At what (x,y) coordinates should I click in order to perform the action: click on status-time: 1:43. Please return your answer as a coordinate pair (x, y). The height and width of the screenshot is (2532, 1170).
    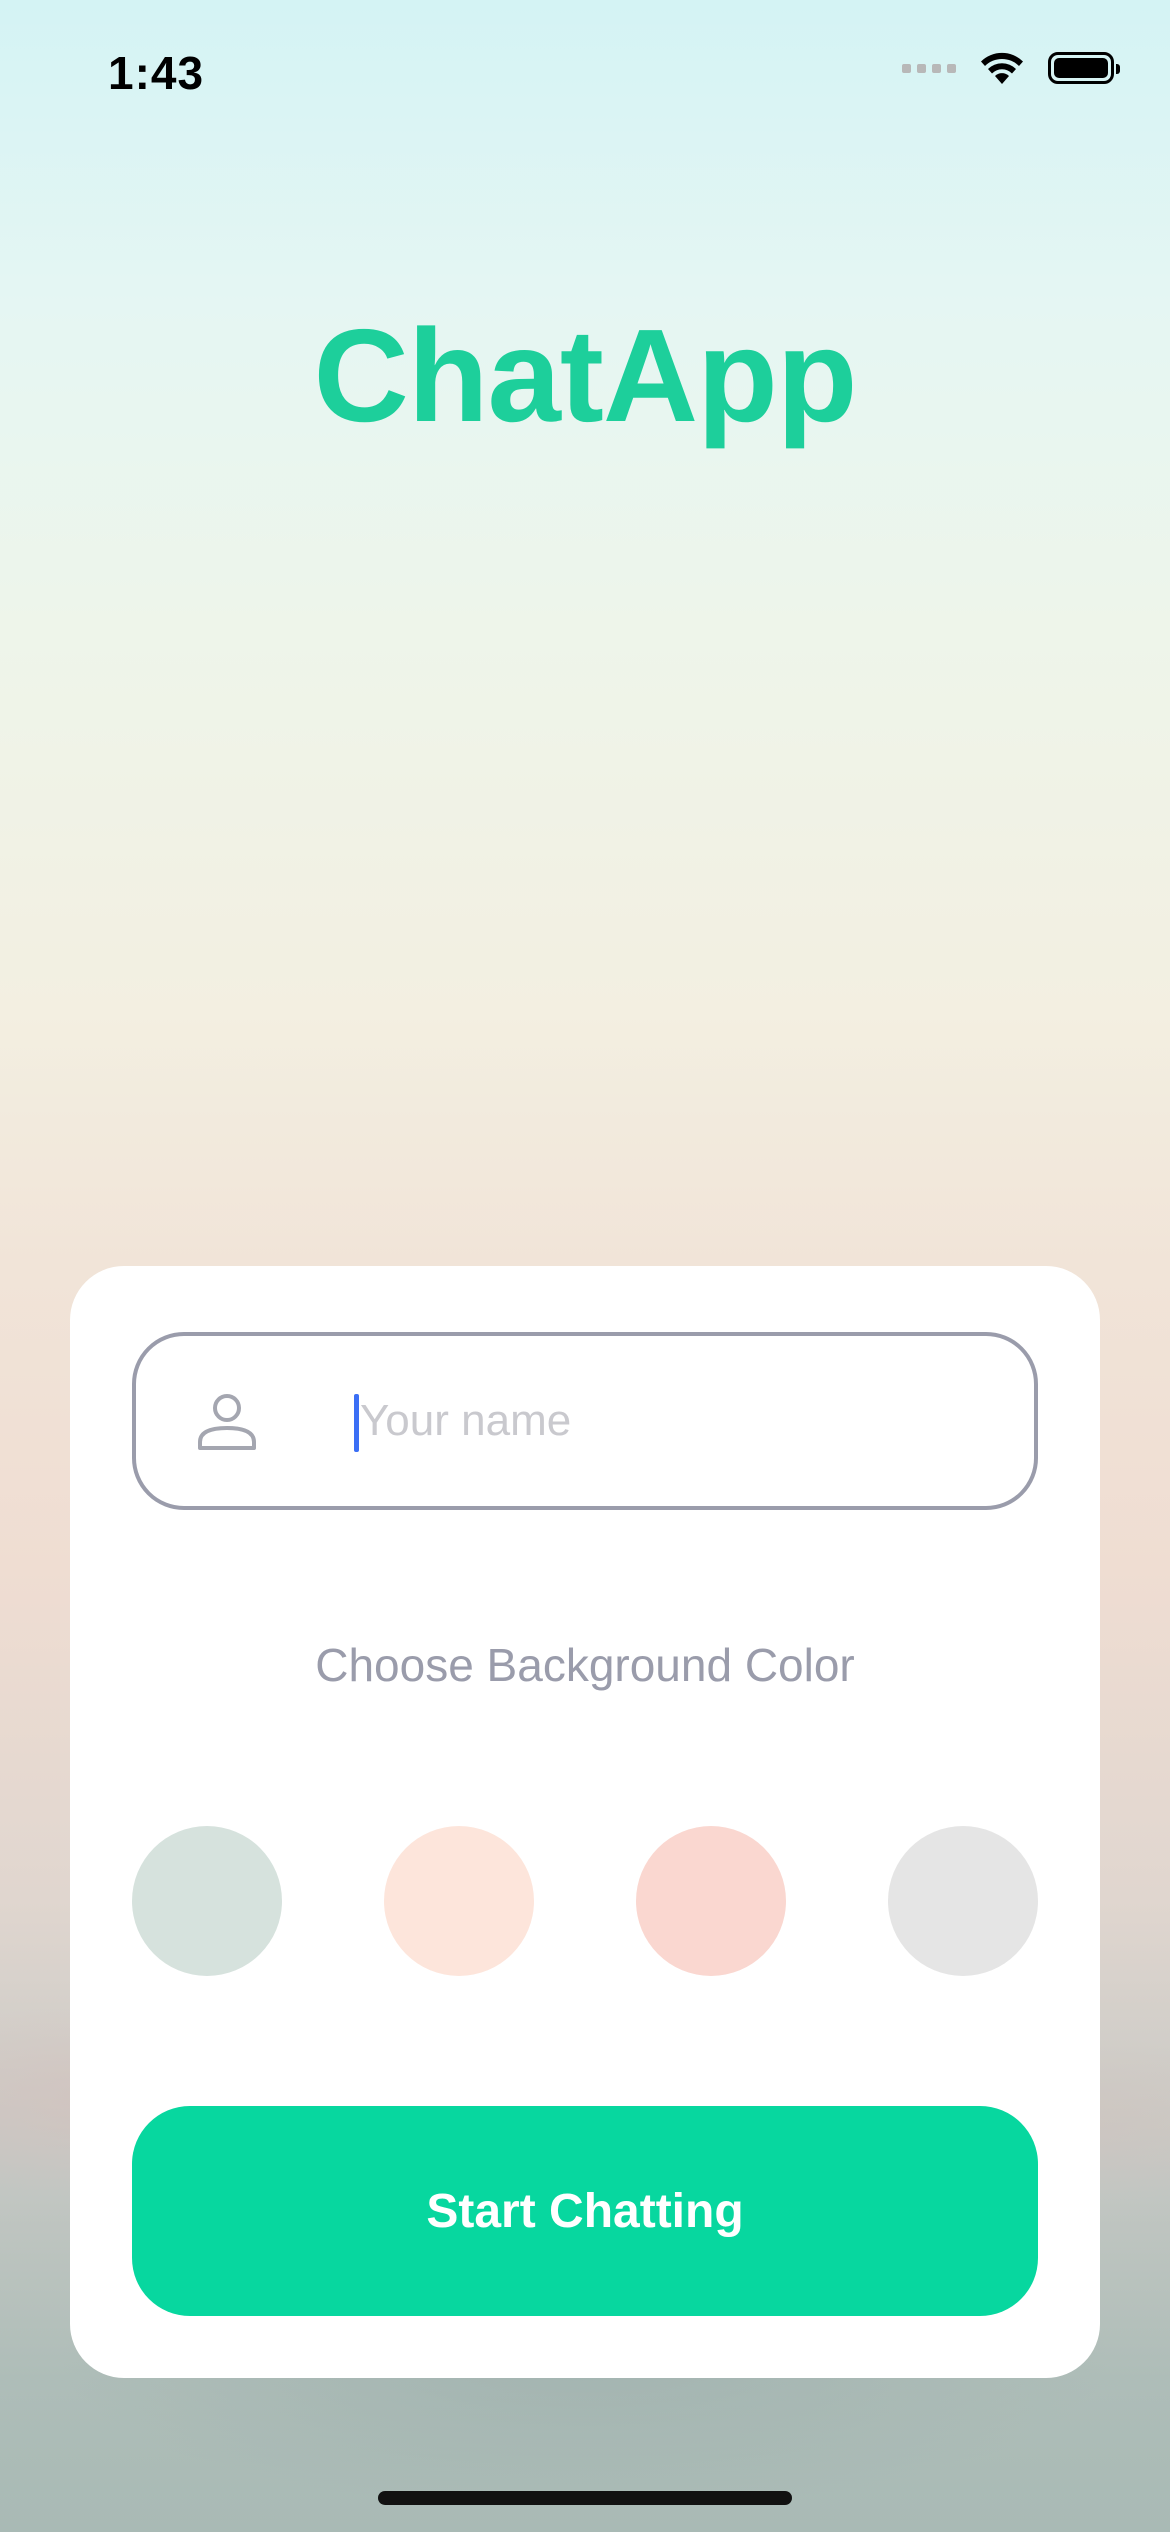
    Looking at the image, I should click on (156, 73).